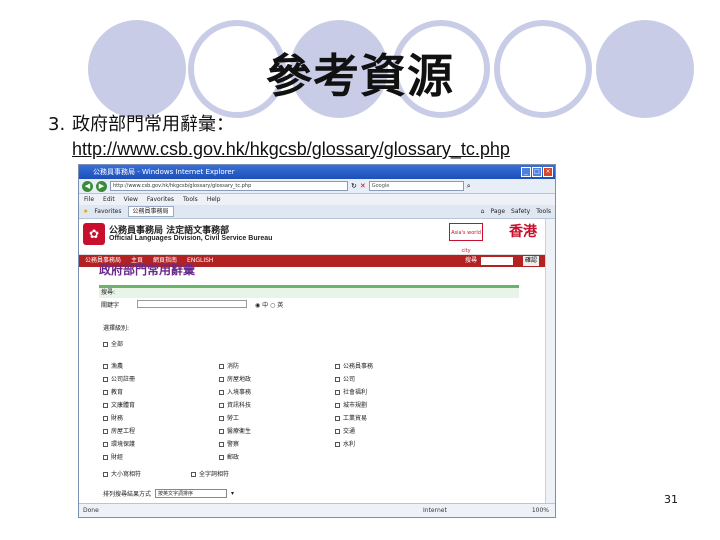  Describe the element at coordinates (192, 304) in the screenshot. I see `term-input` at that location.